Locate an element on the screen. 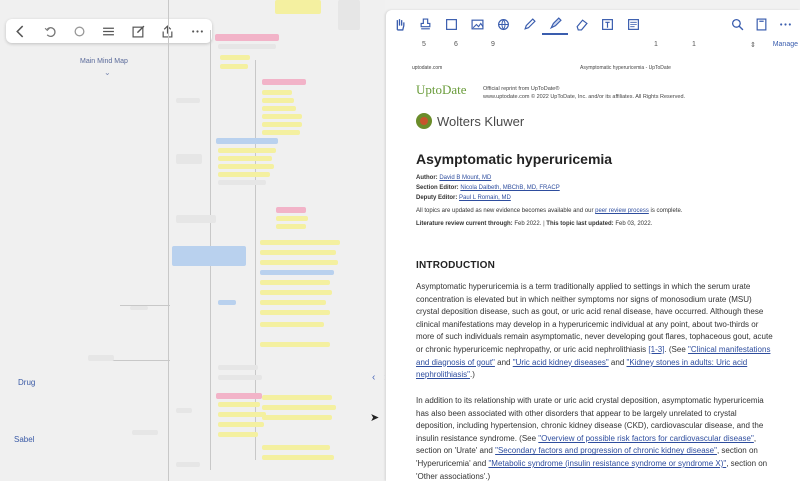 This screenshot has height=481, width=800. deputy-editor-link: Paul L Romain, MD is located at coordinates (485, 198).